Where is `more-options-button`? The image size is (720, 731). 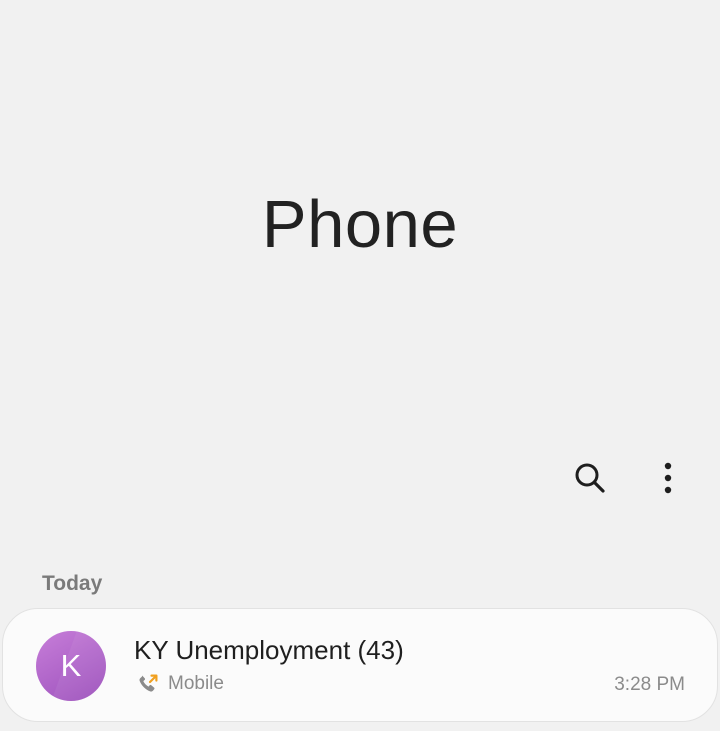
more-options-button is located at coordinates (668, 478).